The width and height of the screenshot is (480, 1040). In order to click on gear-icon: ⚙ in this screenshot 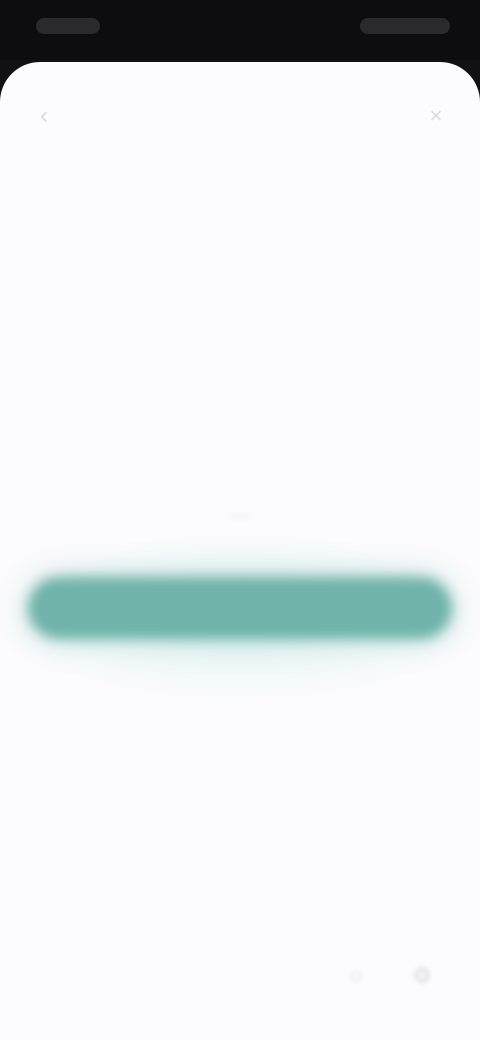, I will do `click(422, 976)`.